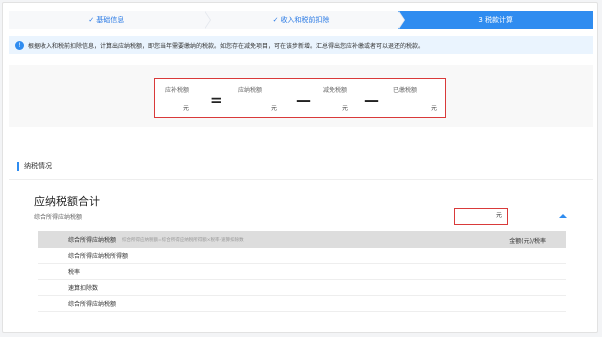 This screenshot has height=337, width=602. I want to click on step-label: 基础信息, so click(110, 20).